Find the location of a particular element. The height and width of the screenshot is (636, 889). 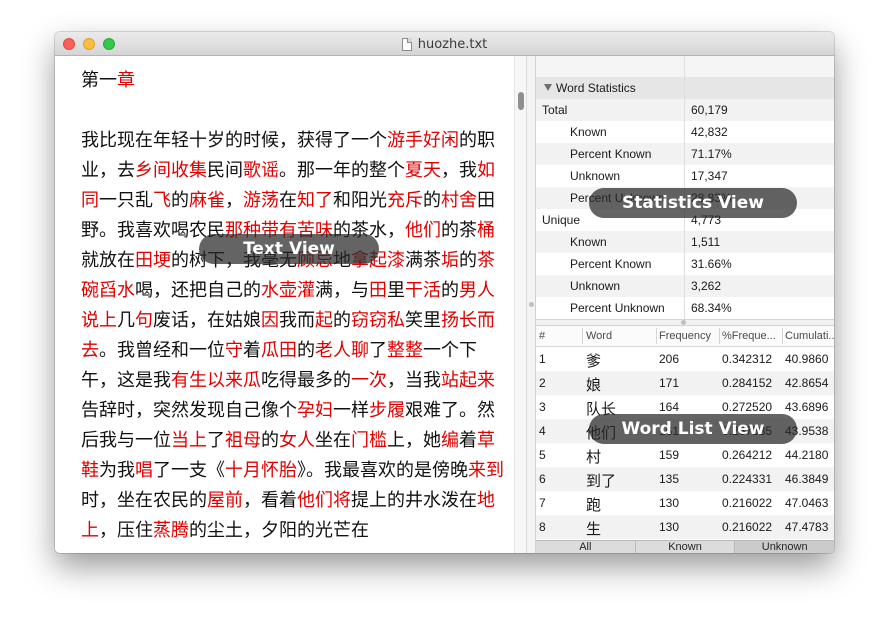

highlighted-word: 十月怀胎 is located at coordinates (261, 470).